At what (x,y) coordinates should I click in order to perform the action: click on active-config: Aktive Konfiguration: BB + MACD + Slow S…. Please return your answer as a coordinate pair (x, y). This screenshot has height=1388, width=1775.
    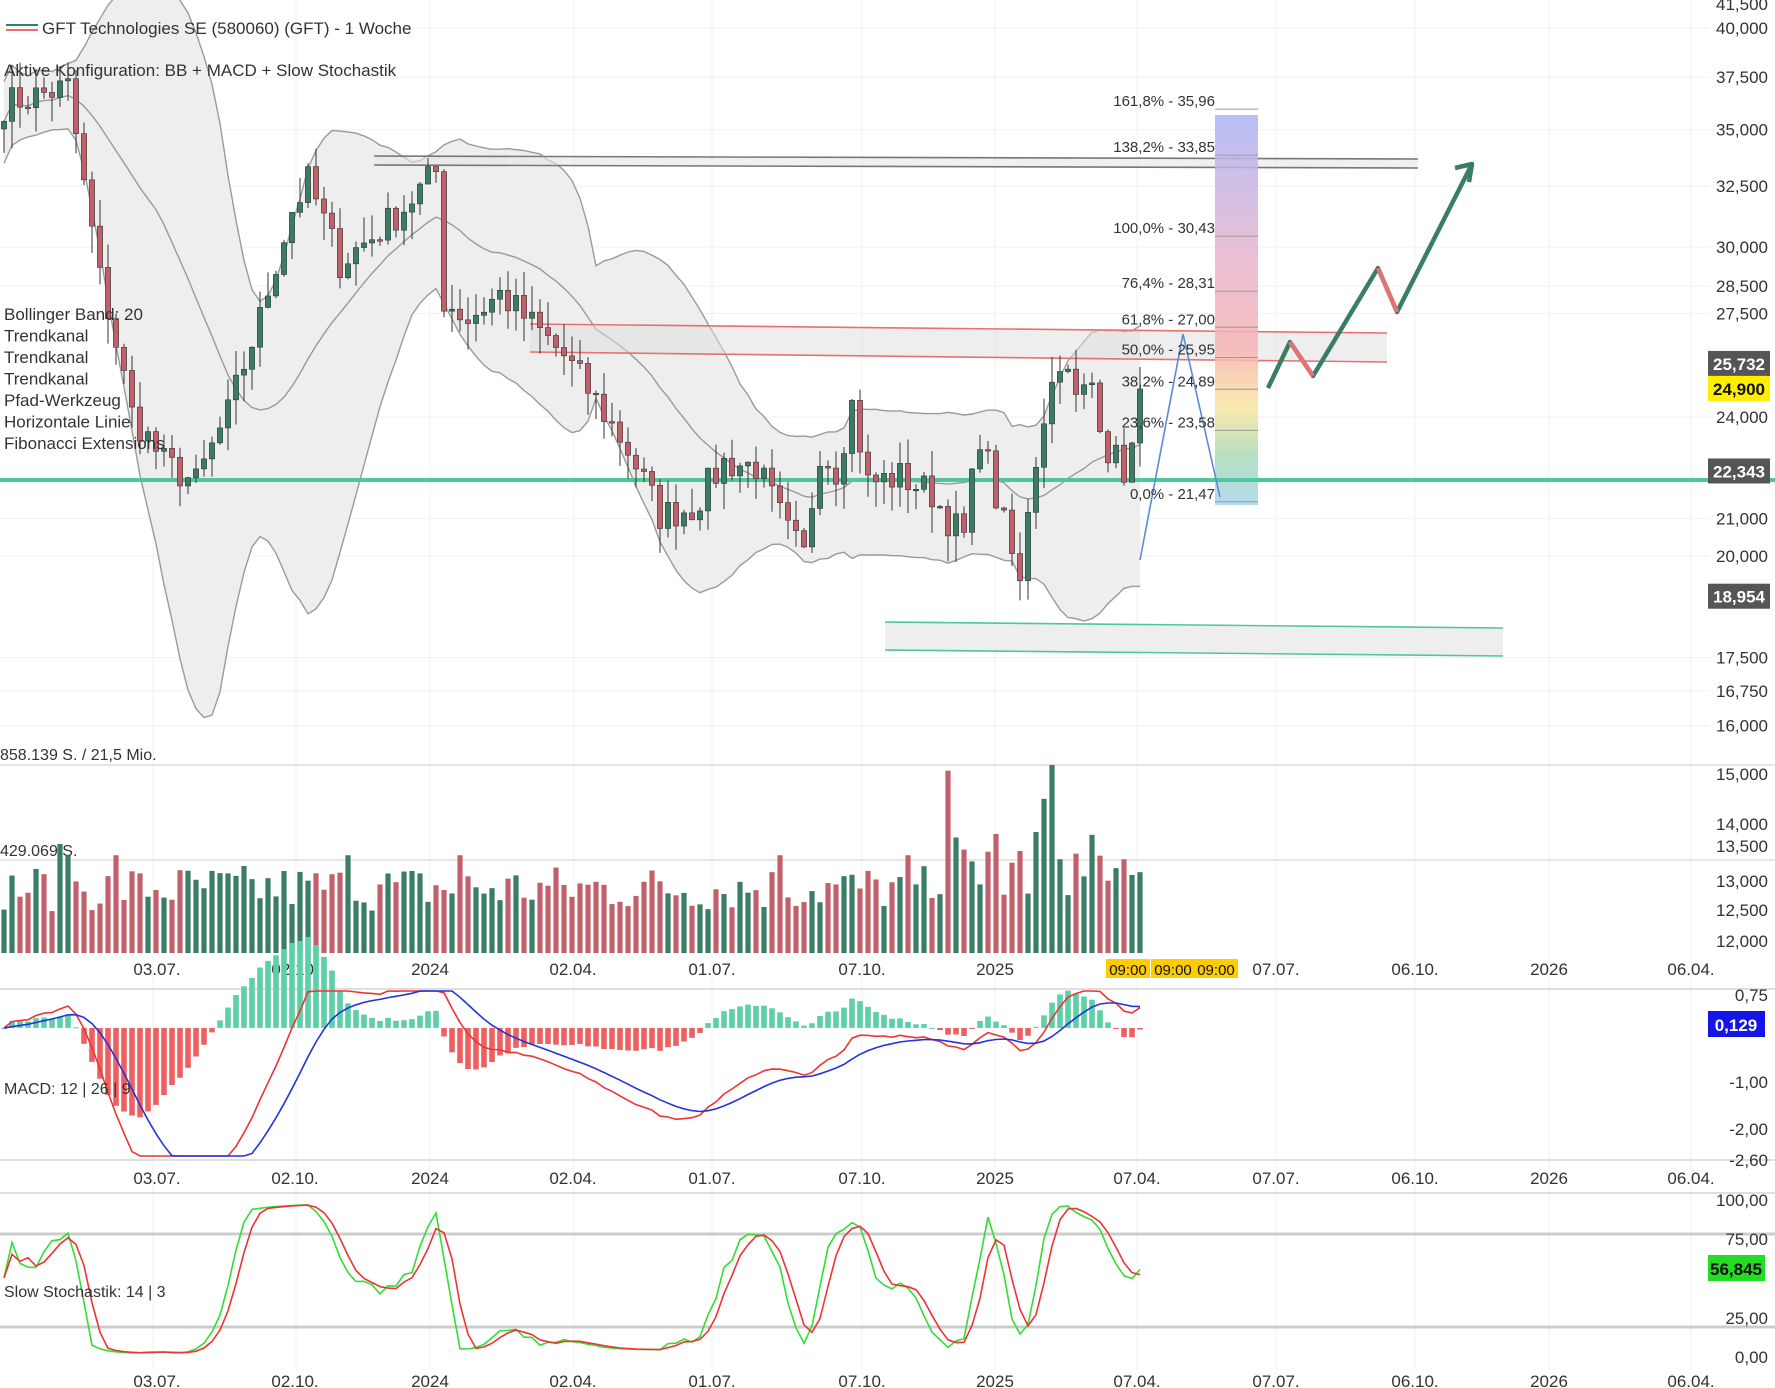
    Looking at the image, I should click on (200, 70).